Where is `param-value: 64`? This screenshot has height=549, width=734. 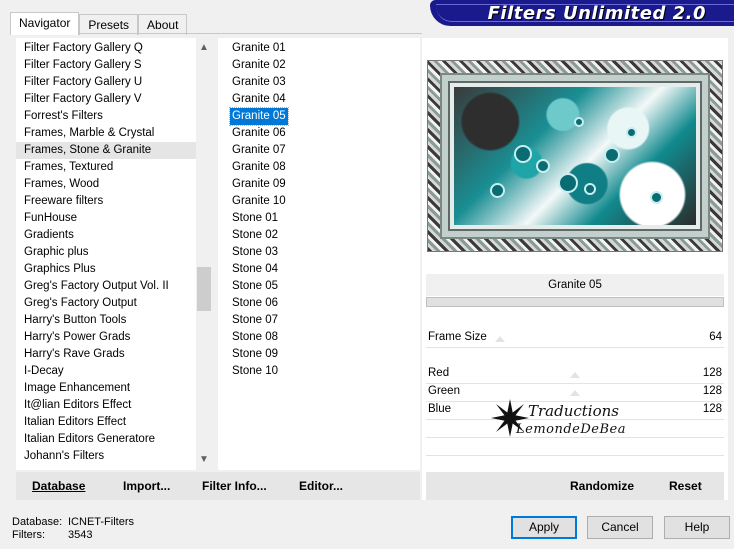 param-value: 64 is located at coordinates (715, 337).